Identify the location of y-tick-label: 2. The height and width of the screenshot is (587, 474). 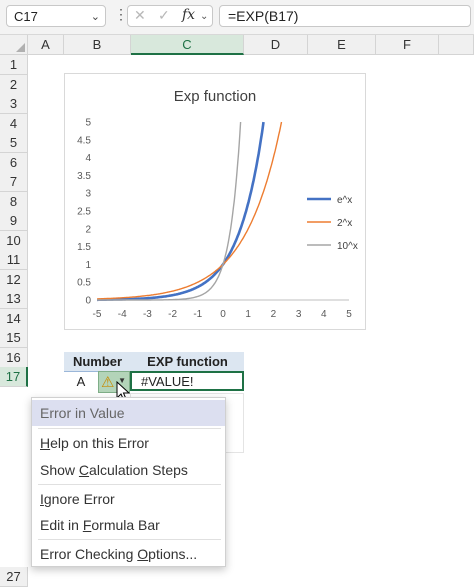
(88, 229).